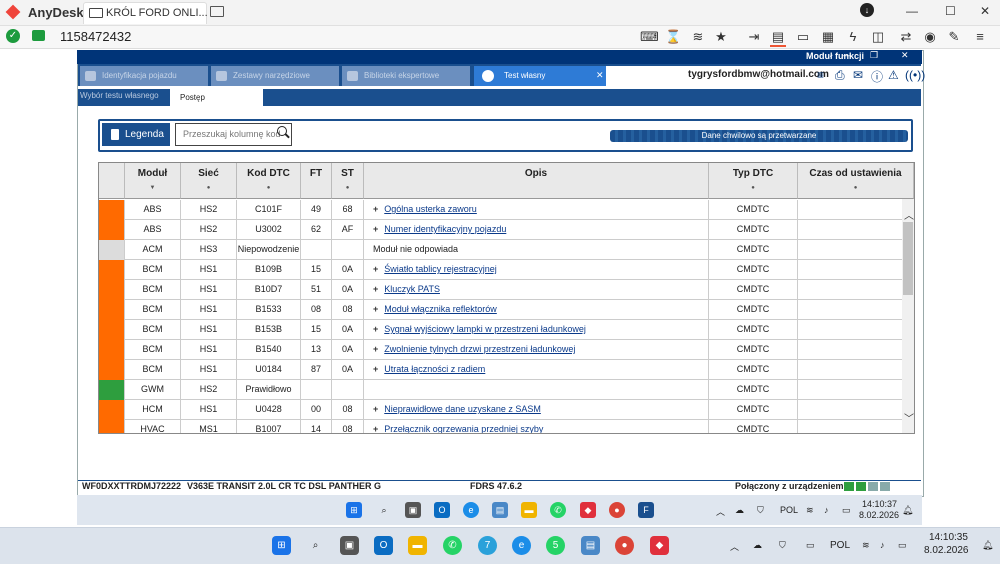 The image size is (1000, 564). I want to click on description-text: Ogólna usterka zaworu, so click(430, 209).